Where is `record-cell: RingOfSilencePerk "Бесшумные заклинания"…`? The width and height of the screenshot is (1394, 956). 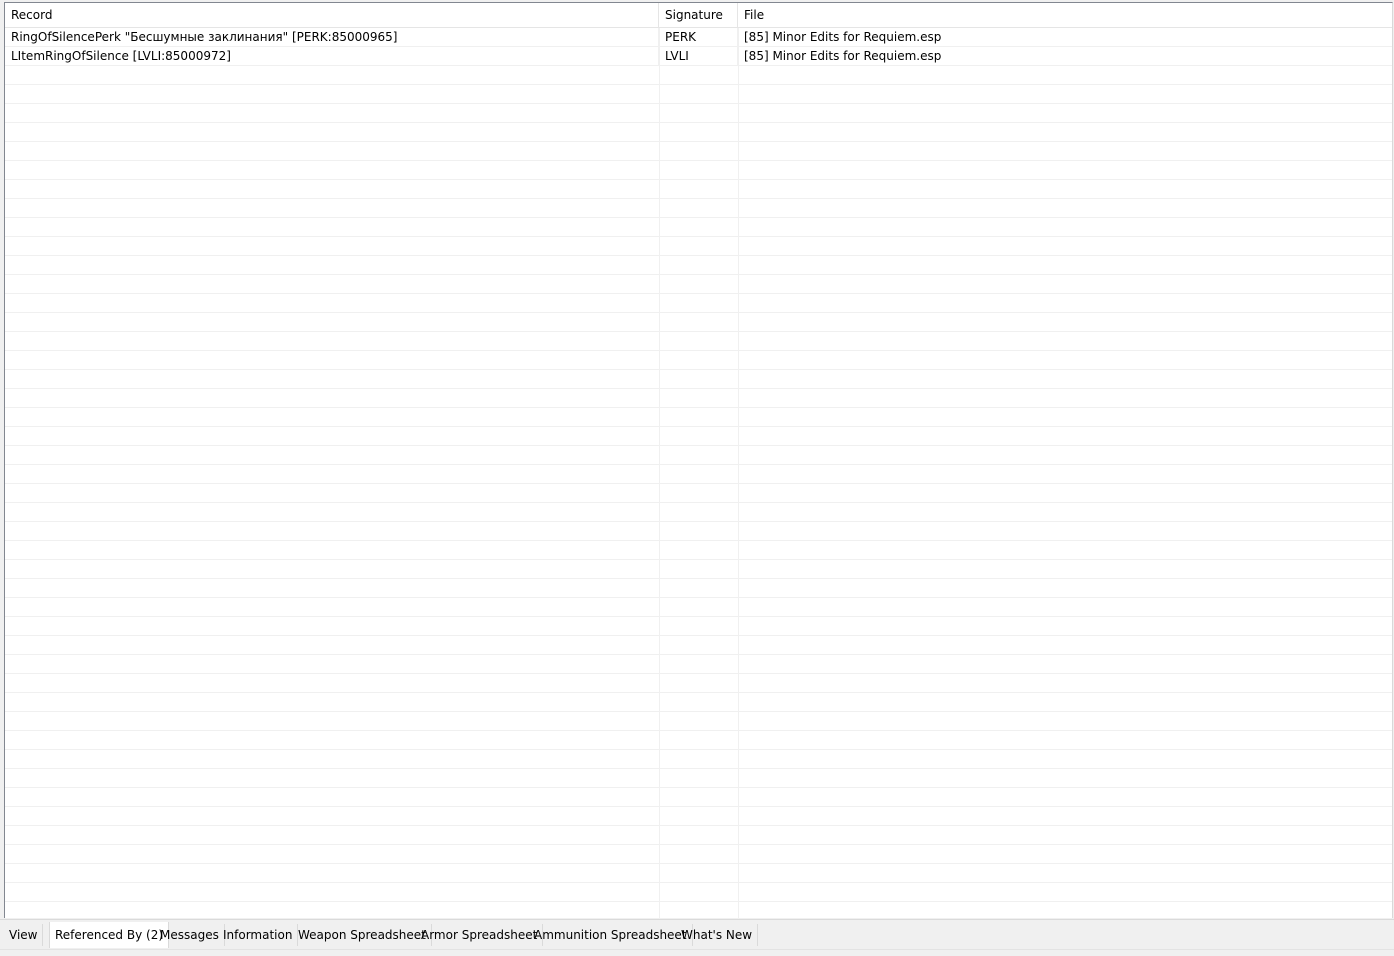 record-cell: RingOfSilencePerk "Бесшумные заклинания"… is located at coordinates (332, 37).